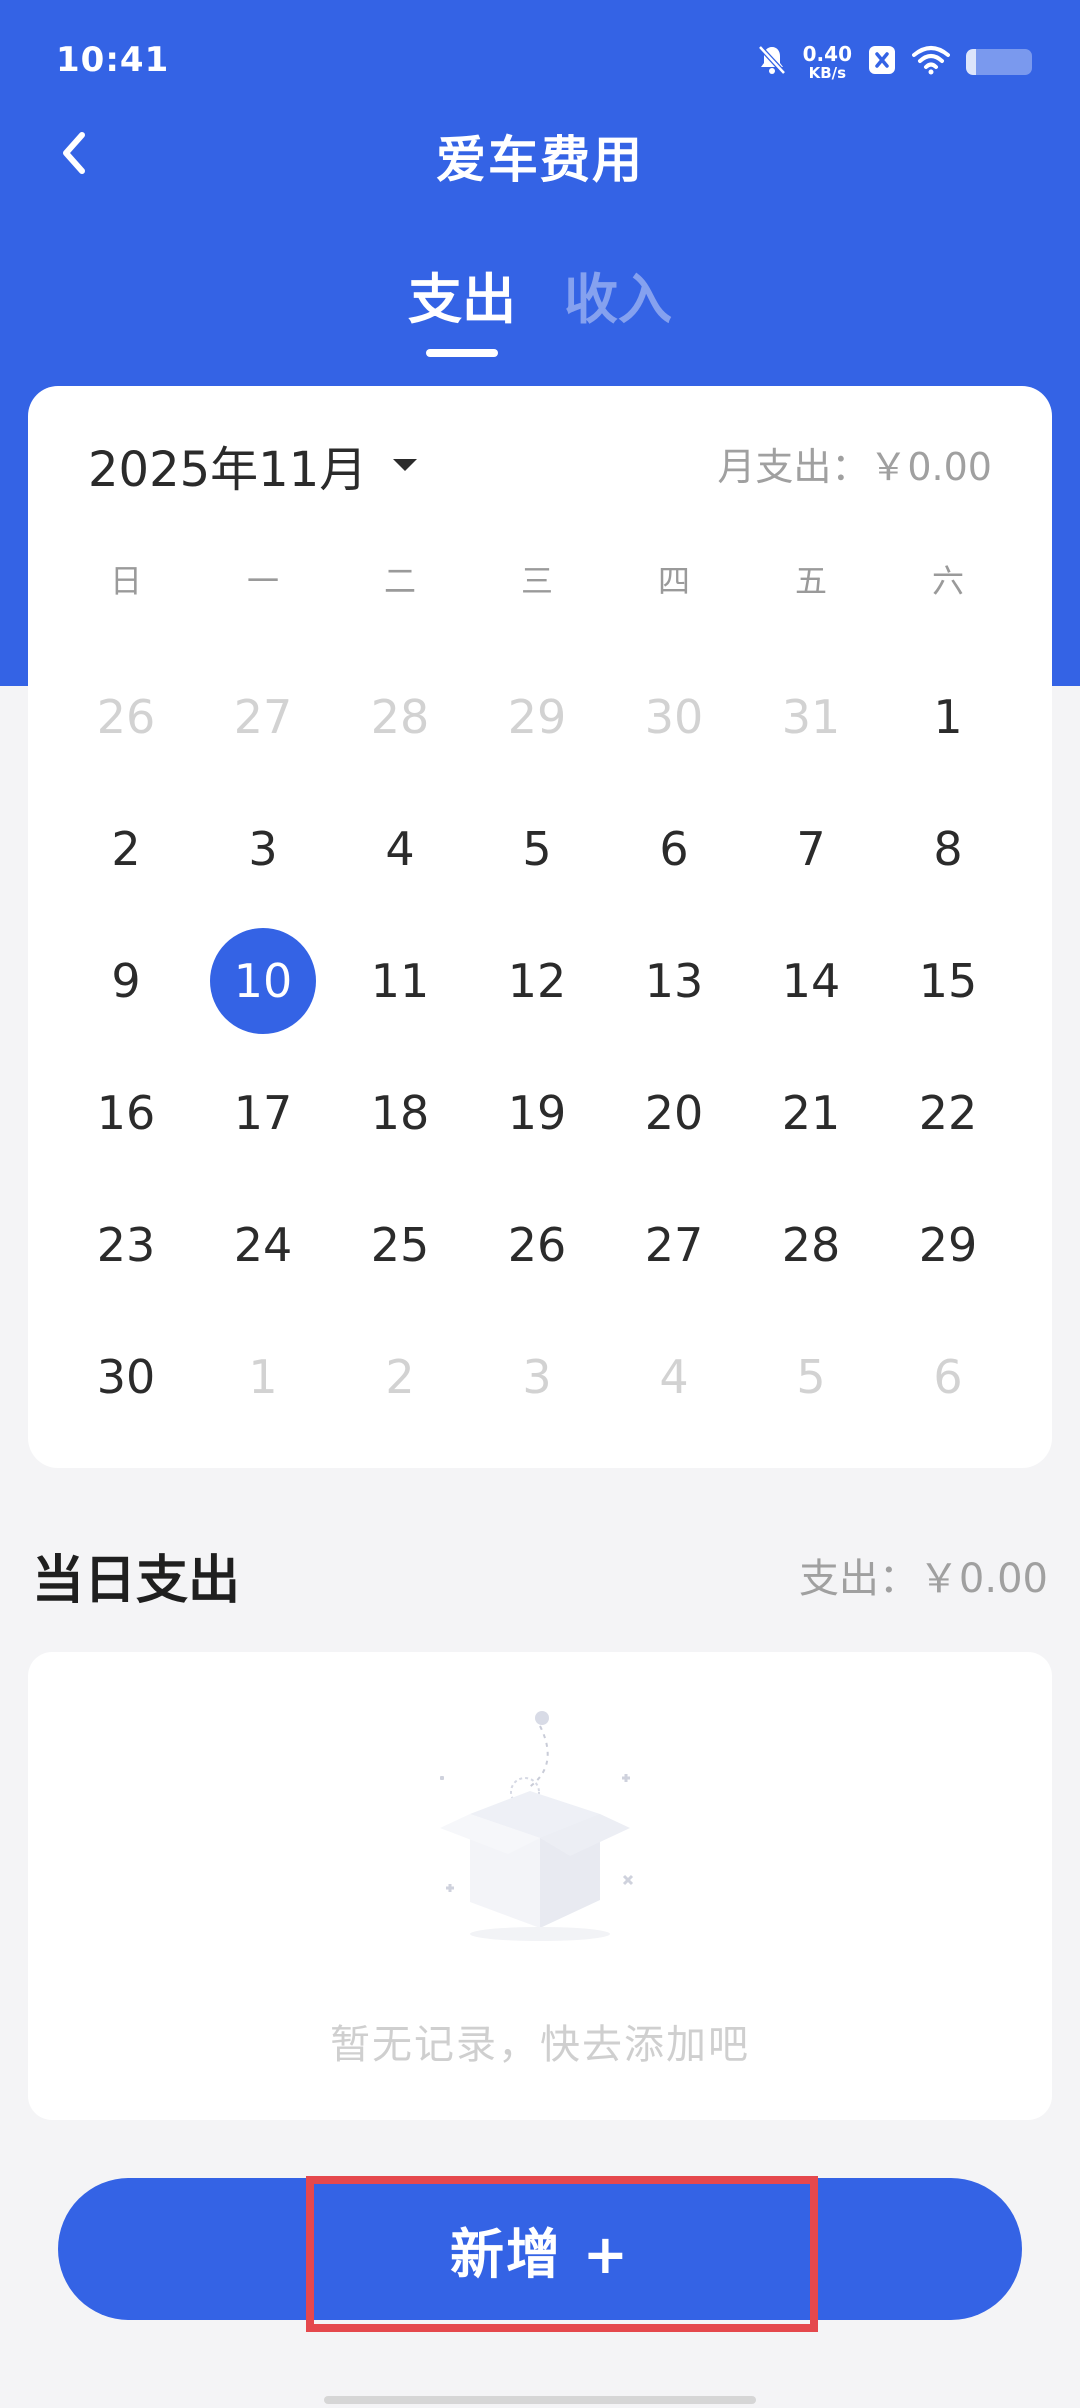 The image size is (1080, 2408). Describe the element at coordinates (948, 981) in the screenshot. I see `calendar-day: 15` at that location.